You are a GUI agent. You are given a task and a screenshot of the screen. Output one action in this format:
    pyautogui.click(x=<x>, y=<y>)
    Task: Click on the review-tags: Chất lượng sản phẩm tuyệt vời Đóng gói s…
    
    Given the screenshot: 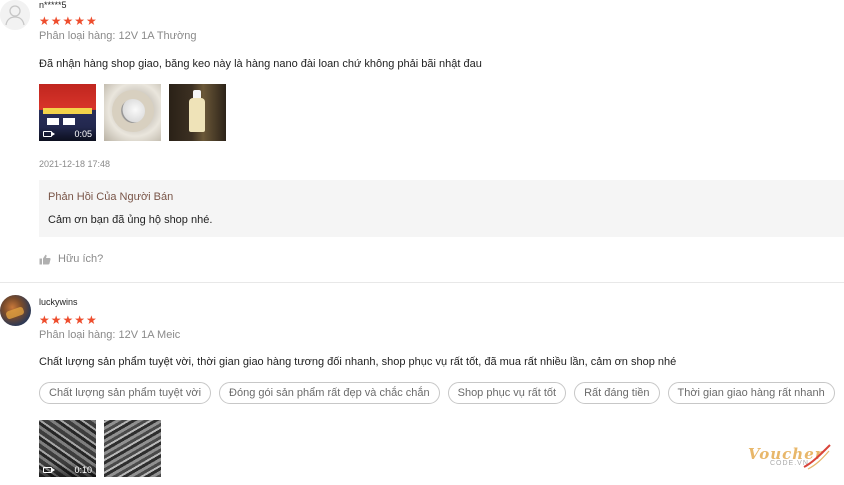 What is the action you would take?
    pyautogui.click(x=437, y=393)
    